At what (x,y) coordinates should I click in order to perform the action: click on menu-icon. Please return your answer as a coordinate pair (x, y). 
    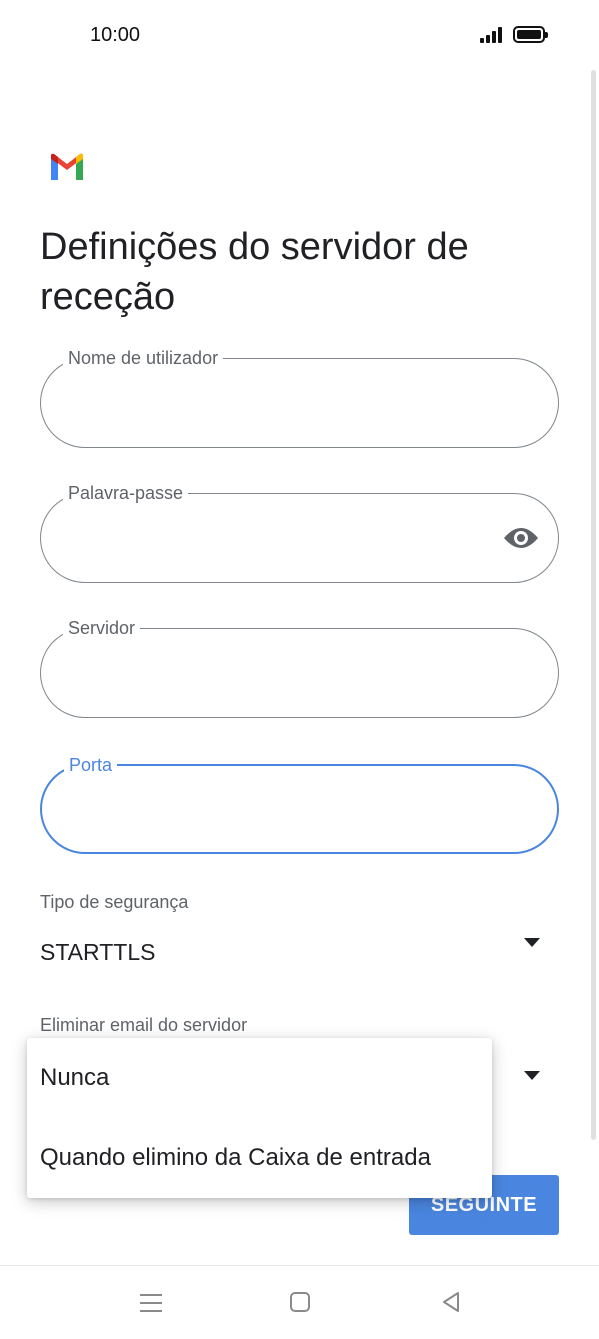
    Looking at the image, I should click on (151, 1303).